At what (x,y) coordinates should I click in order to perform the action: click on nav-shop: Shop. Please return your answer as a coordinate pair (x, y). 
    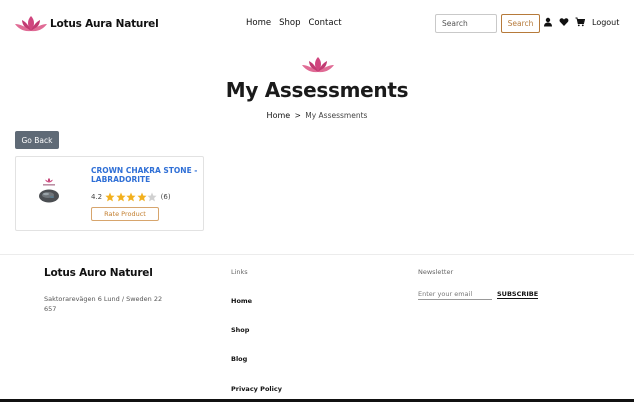
    Looking at the image, I should click on (289, 23).